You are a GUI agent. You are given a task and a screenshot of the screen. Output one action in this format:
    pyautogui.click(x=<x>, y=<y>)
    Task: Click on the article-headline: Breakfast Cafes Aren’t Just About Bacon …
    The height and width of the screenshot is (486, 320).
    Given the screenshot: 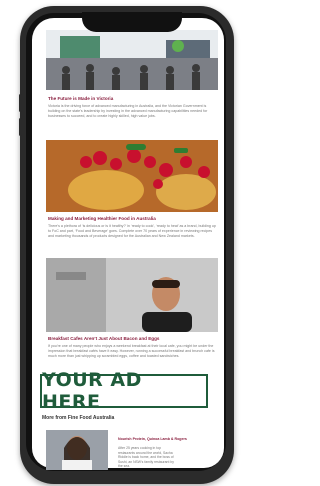 What is the action you would take?
    pyautogui.click(x=132, y=339)
    